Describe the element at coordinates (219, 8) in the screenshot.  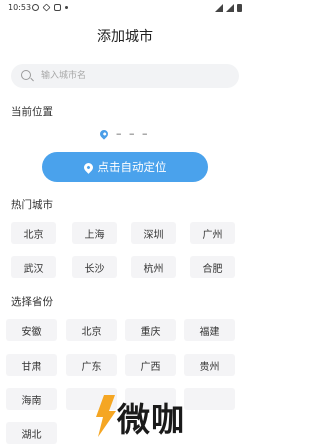
I see `wifi-icon` at that location.